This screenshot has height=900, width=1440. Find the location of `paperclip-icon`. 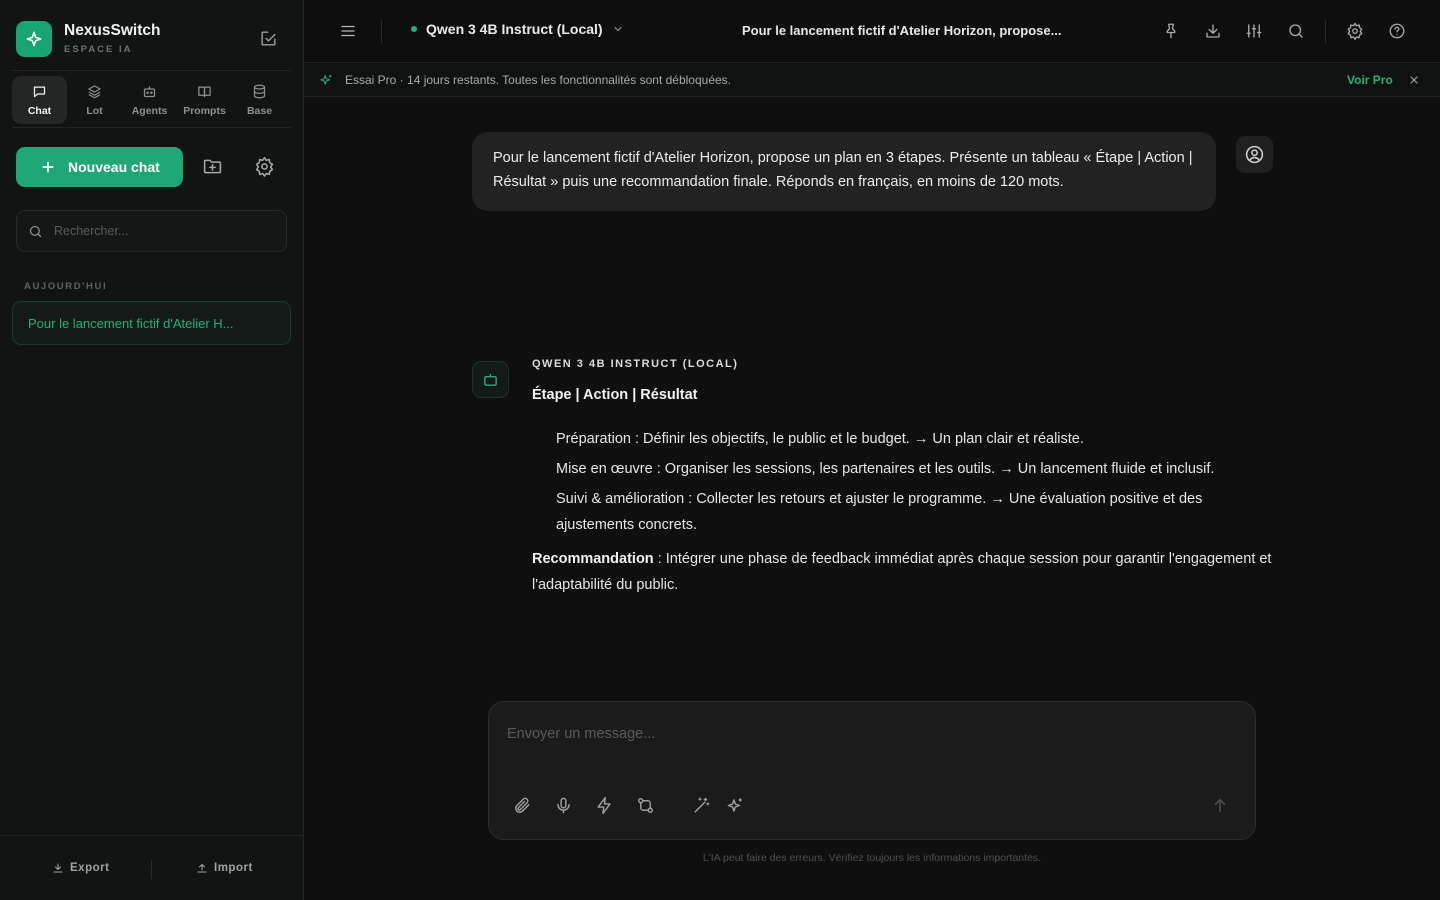

paperclip-icon is located at coordinates (522, 805).